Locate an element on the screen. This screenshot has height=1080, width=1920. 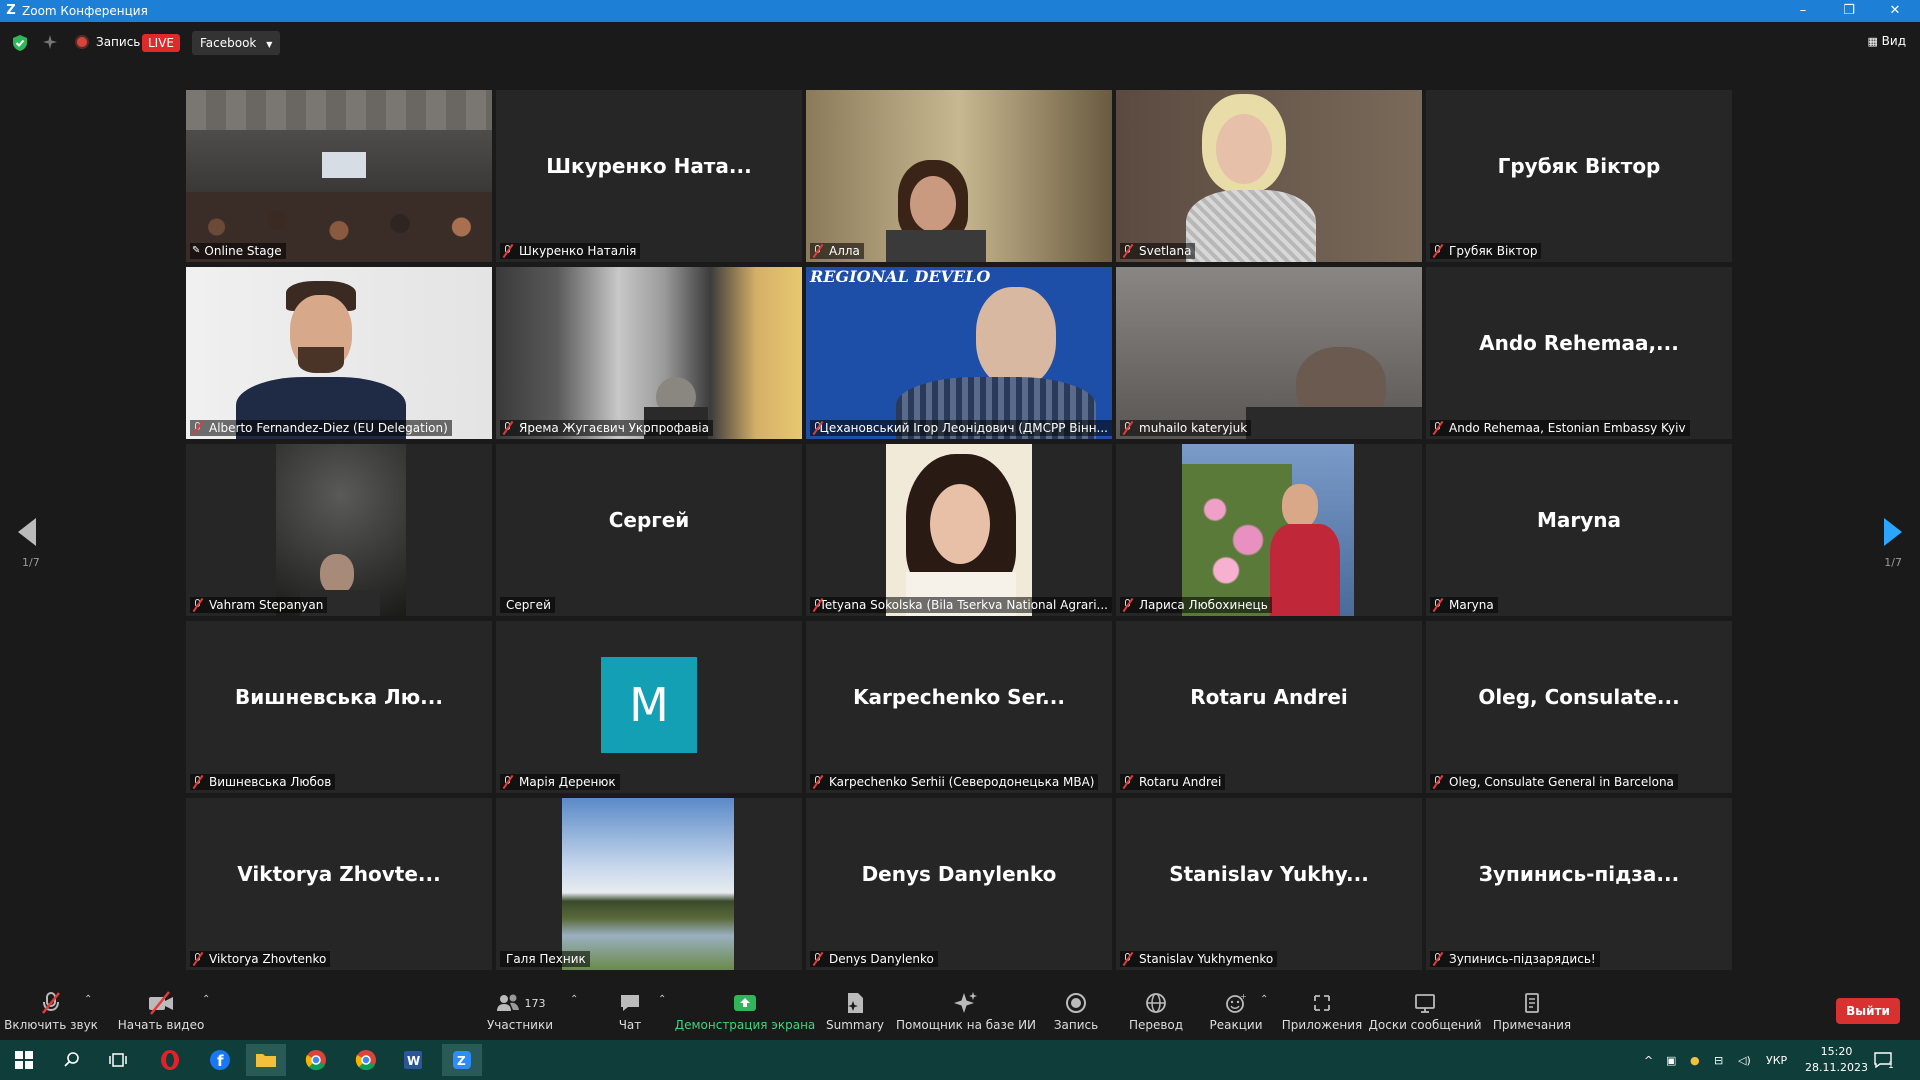
facebook-app-icon: f is located at coordinates (220, 1060).